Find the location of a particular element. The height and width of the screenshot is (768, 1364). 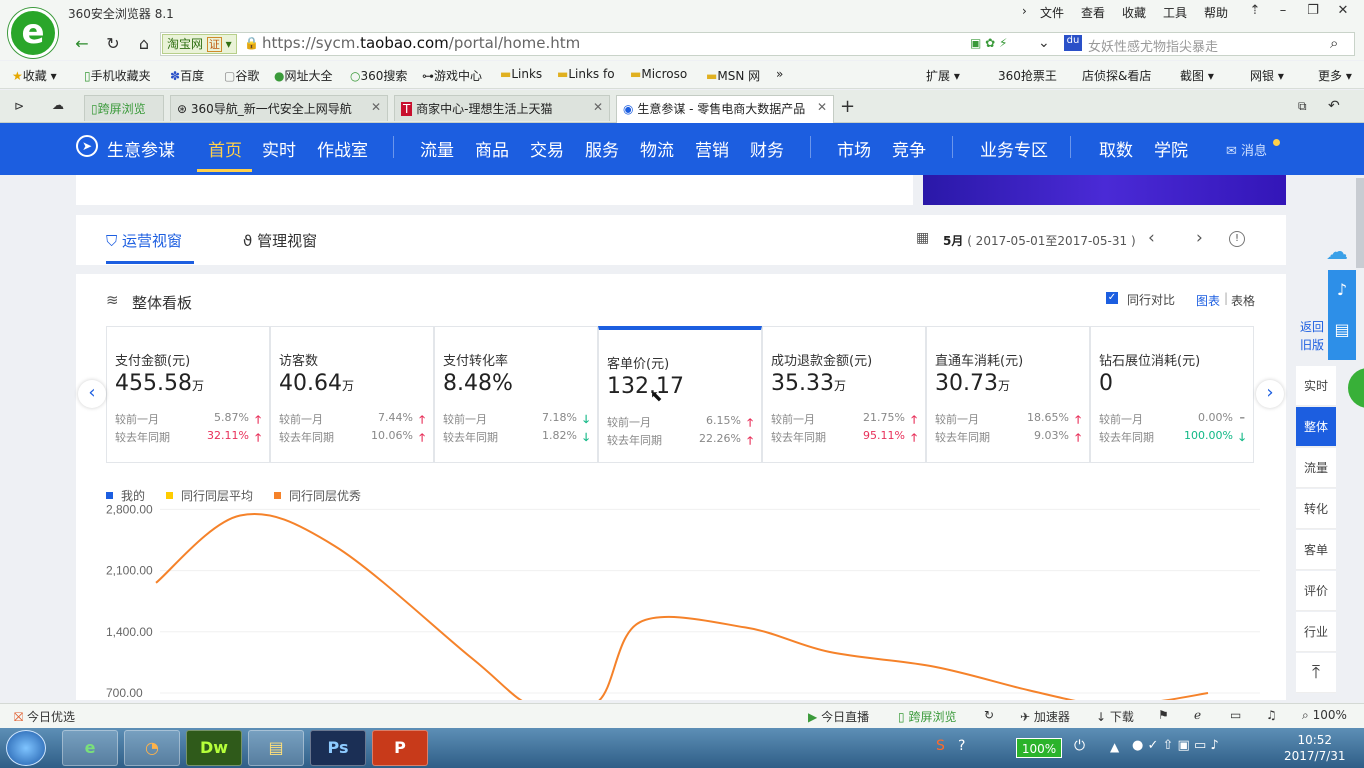

nav-marketing: 营销 is located at coordinates (712, 148).